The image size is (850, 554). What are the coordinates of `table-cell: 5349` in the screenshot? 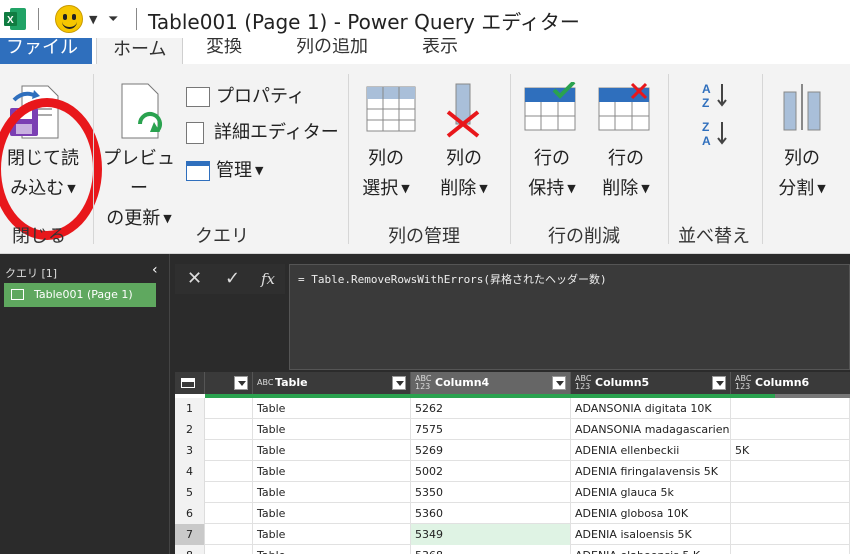 It's located at (491, 534).